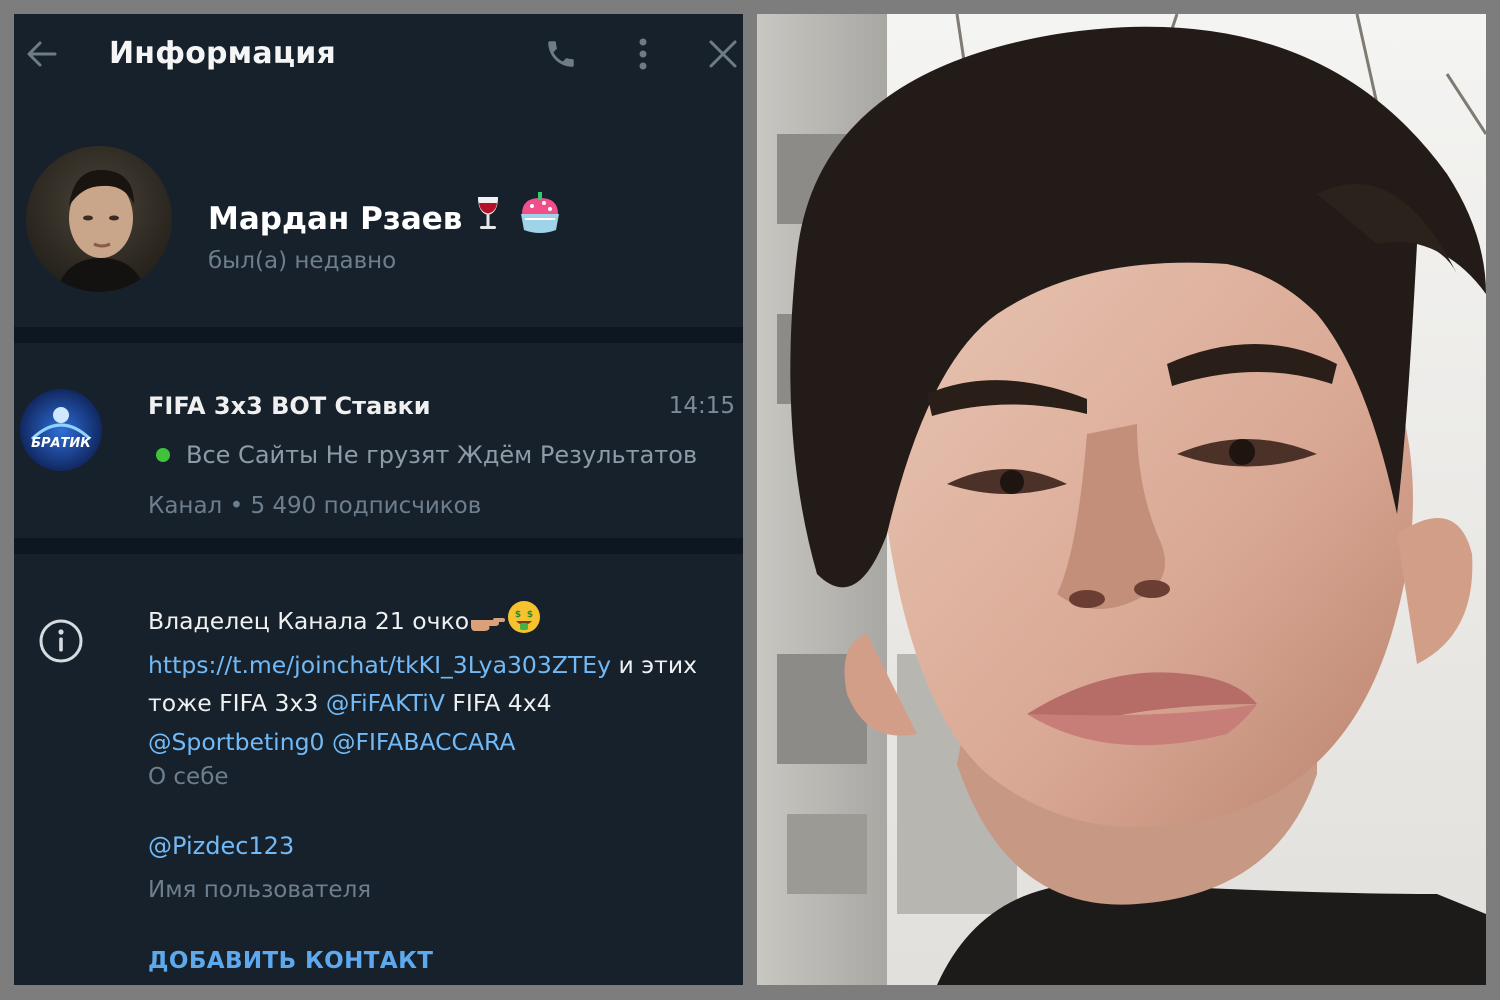 This screenshot has height=1000, width=1500. Describe the element at coordinates (260, 890) in the screenshot. I see `username-label: Имя пользователя` at that location.